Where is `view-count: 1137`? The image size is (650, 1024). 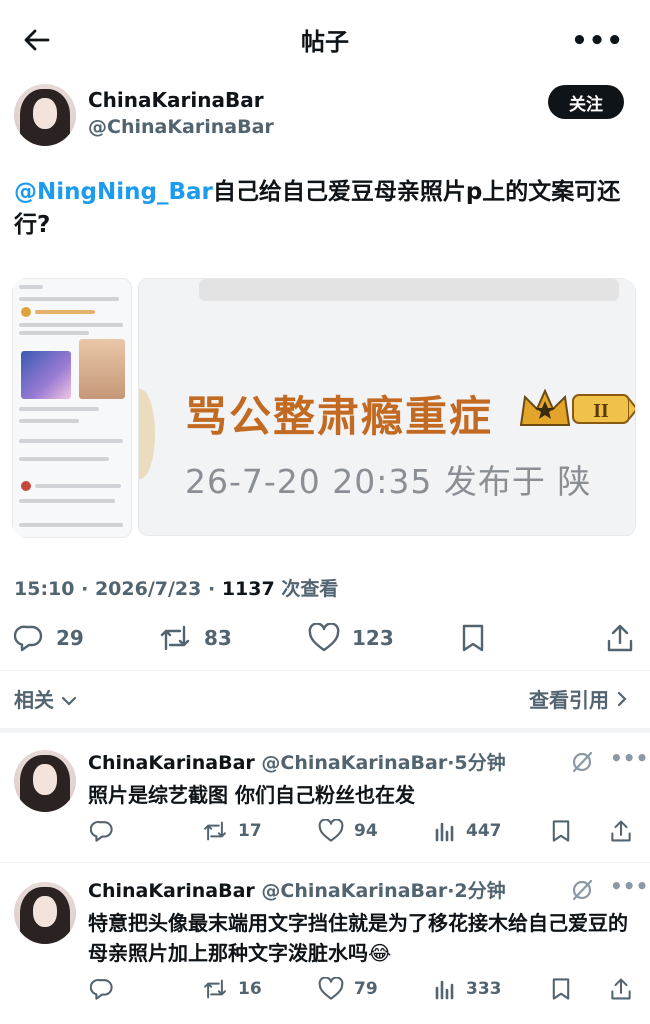 view-count: 1137 is located at coordinates (248, 589).